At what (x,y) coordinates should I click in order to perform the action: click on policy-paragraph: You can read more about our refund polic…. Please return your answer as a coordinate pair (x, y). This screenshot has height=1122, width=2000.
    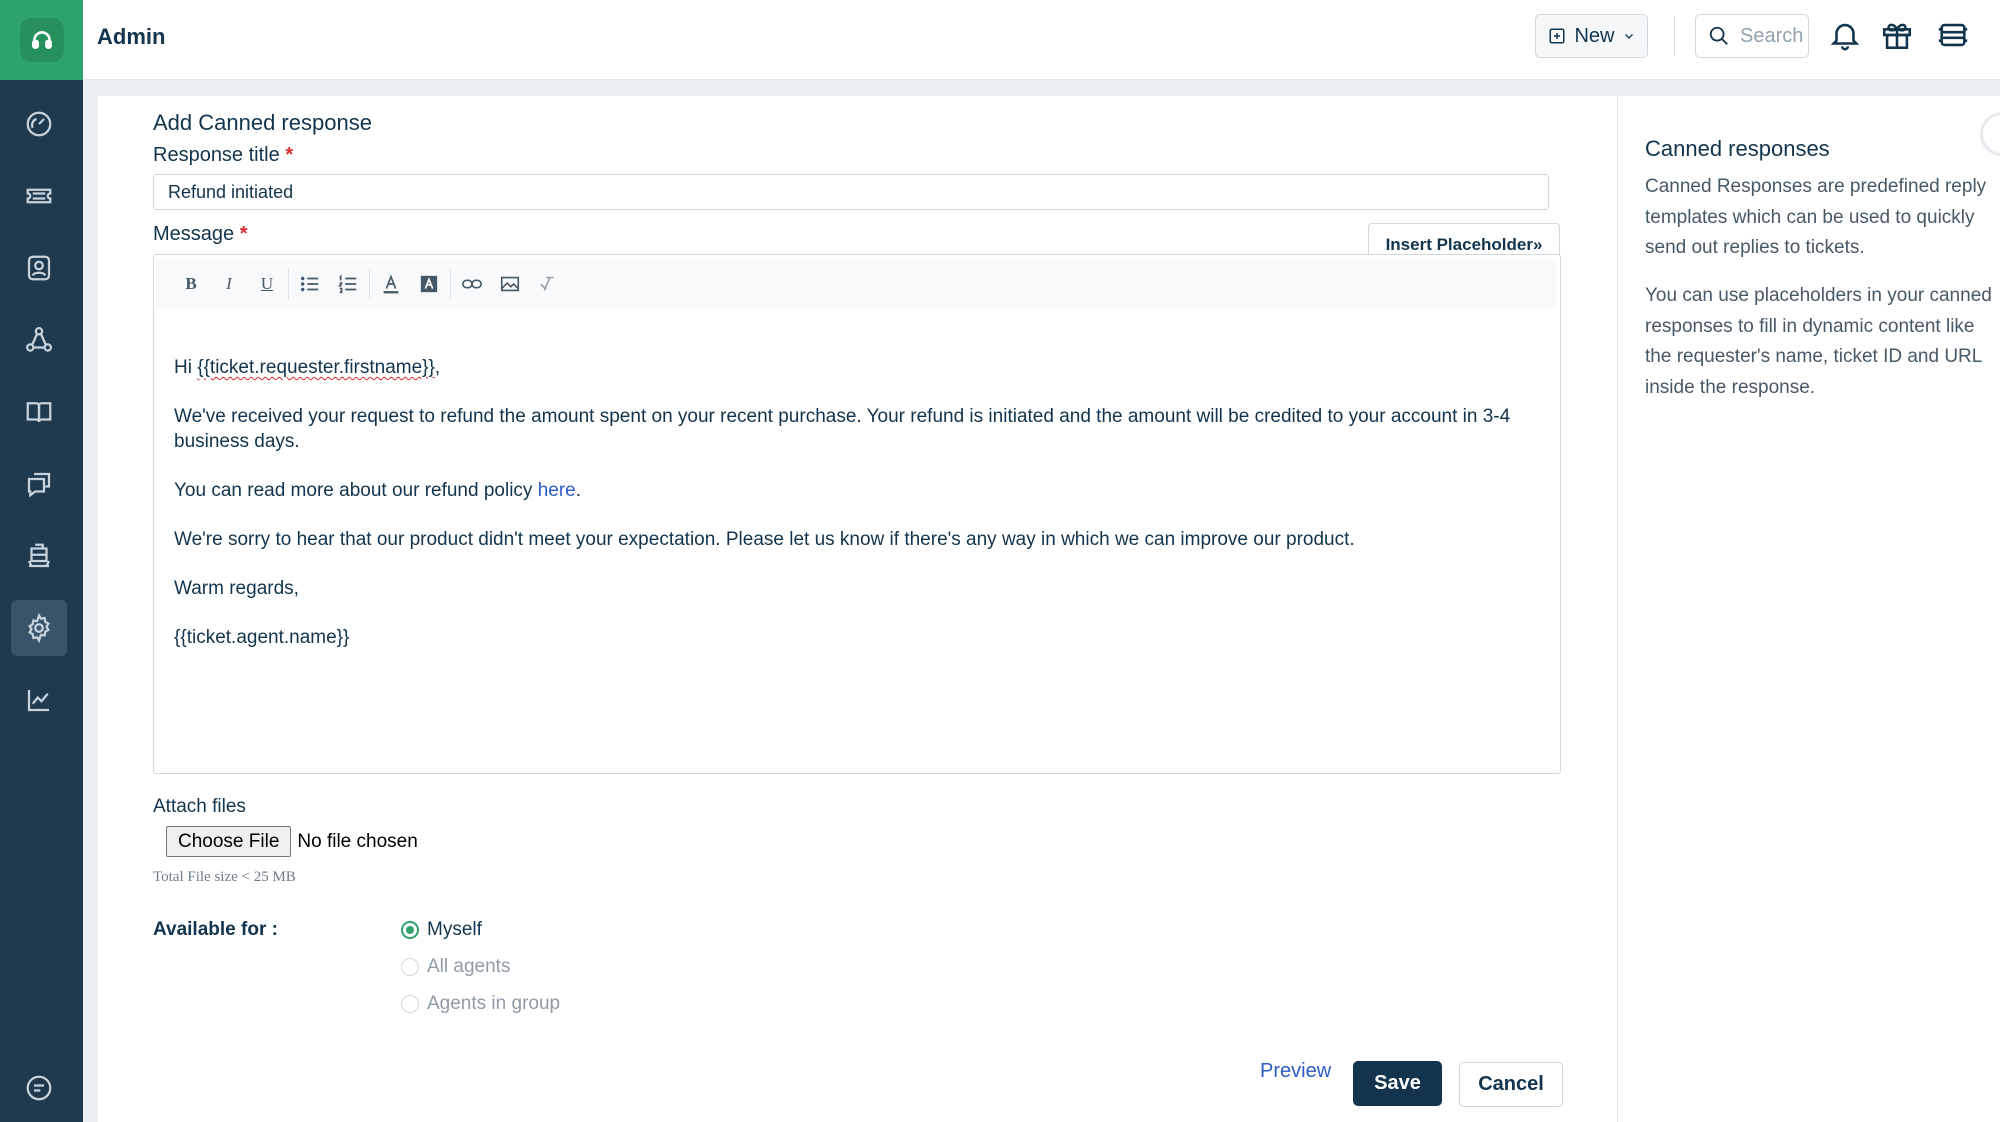
    Looking at the image, I should click on (859, 490).